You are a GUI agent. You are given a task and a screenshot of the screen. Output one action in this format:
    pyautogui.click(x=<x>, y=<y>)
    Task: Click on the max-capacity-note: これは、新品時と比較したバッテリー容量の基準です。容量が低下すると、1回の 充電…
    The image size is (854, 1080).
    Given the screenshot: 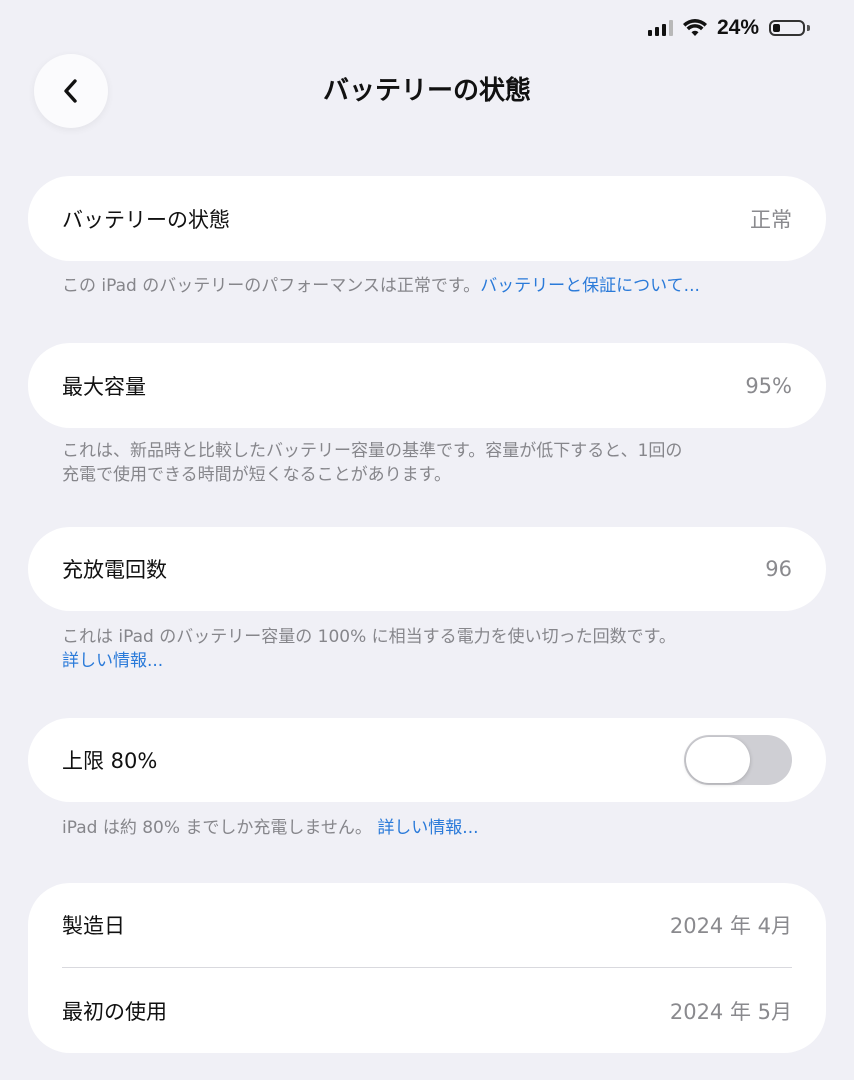 What is the action you would take?
    pyautogui.click(x=432, y=463)
    